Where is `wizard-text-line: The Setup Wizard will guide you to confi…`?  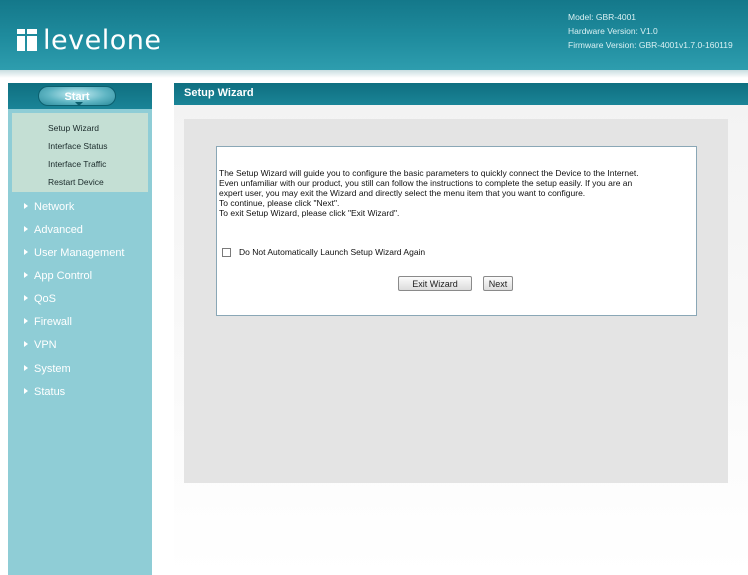
wizard-text-line: The Setup Wizard will guide you to confi… is located at coordinates (429, 173).